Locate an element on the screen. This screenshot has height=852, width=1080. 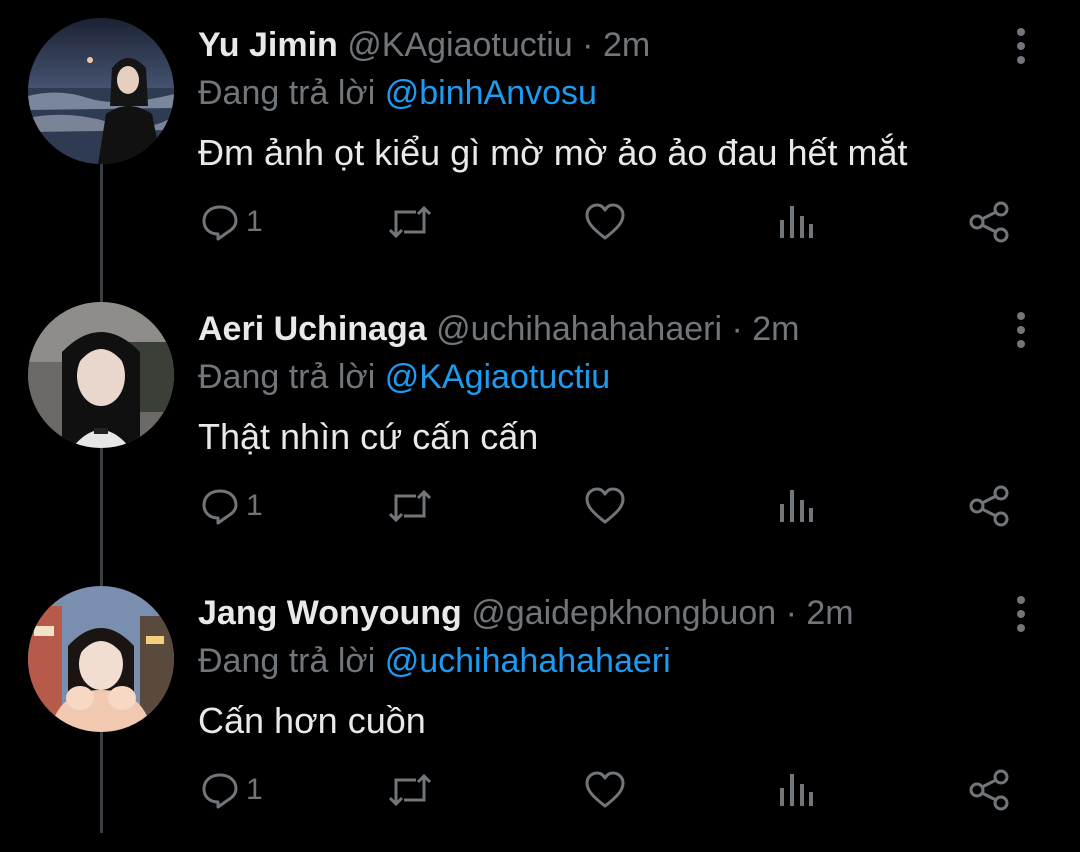
tweet-header: Aeri Uchinaga @uchihahahahaeri · 2m is located at coordinates (598, 329).